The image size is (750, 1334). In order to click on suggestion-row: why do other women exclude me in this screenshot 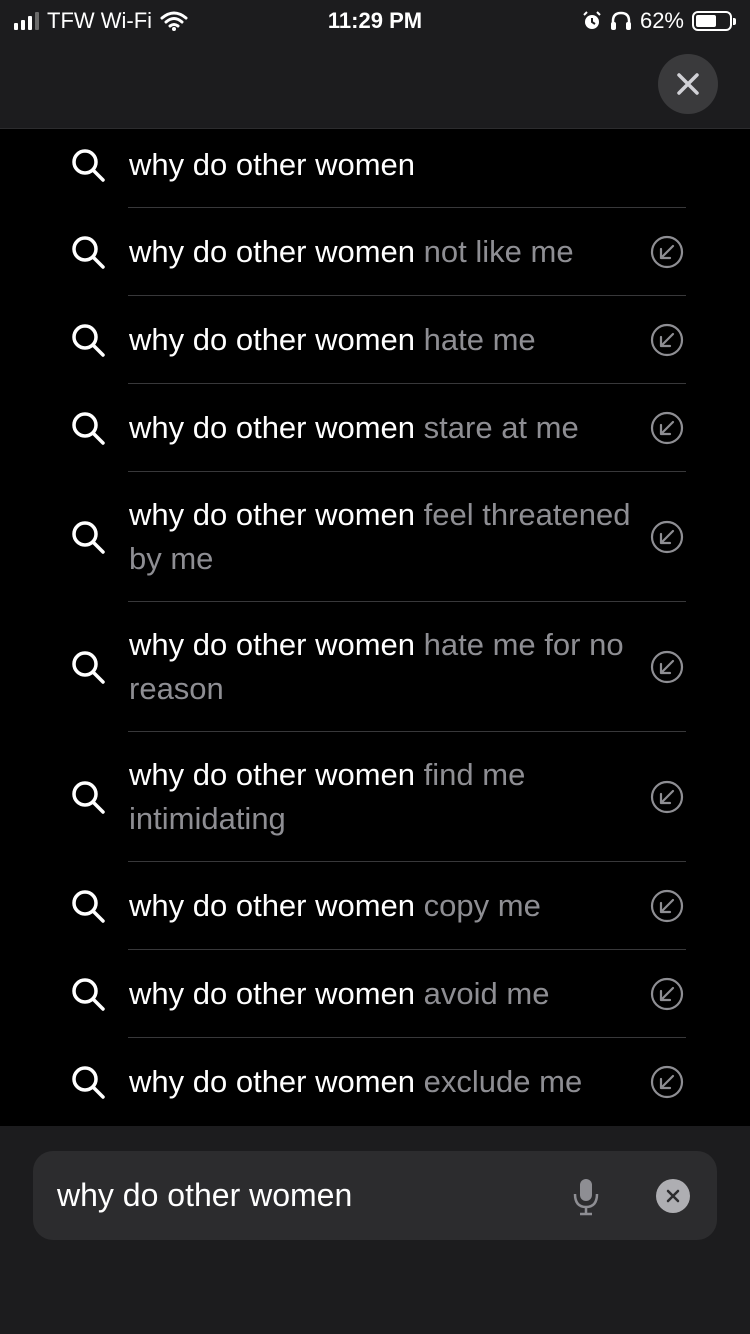, I will do `click(375, 1082)`.